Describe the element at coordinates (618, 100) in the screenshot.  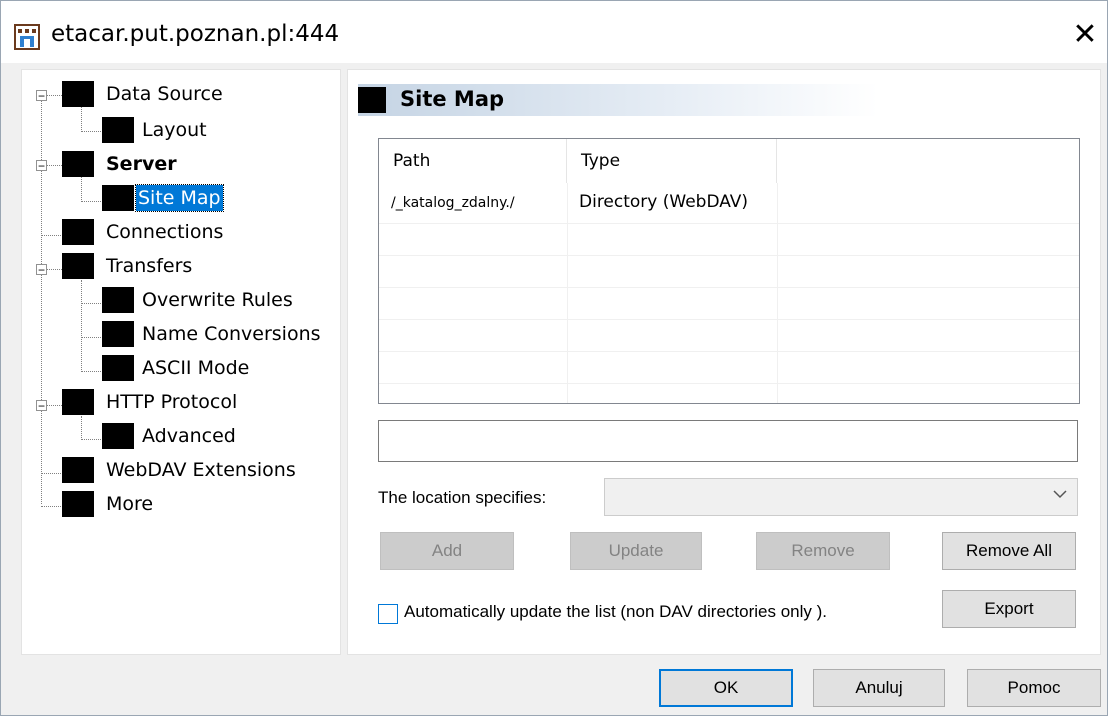
I see `panel-header: Site Map` at that location.